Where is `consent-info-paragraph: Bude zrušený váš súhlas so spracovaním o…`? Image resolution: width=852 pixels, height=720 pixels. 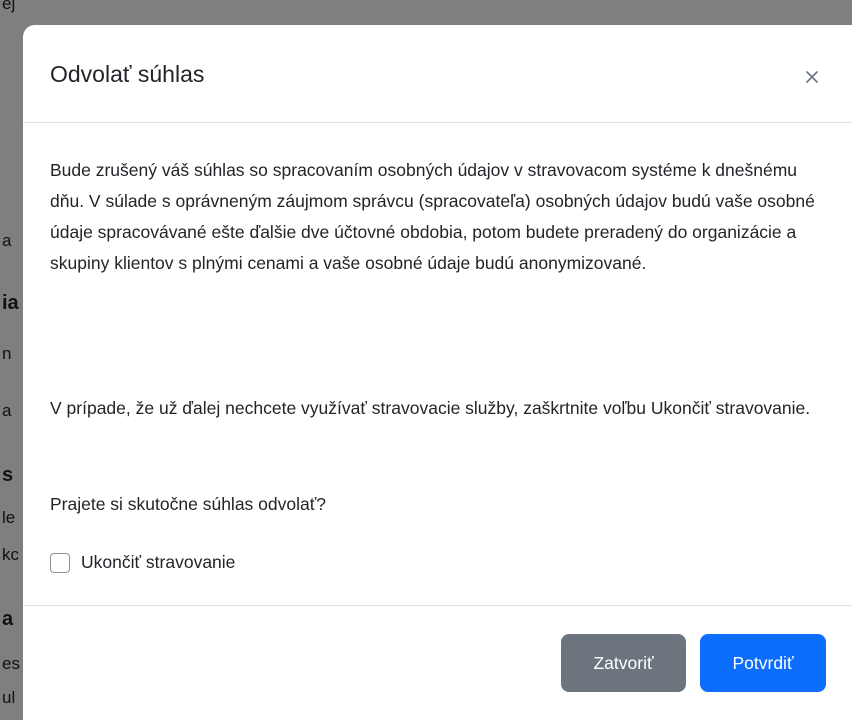 consent-info-paragraph: Bude zrušený váš súhlas so spracovaním o… is located at coordinates (432, 216).